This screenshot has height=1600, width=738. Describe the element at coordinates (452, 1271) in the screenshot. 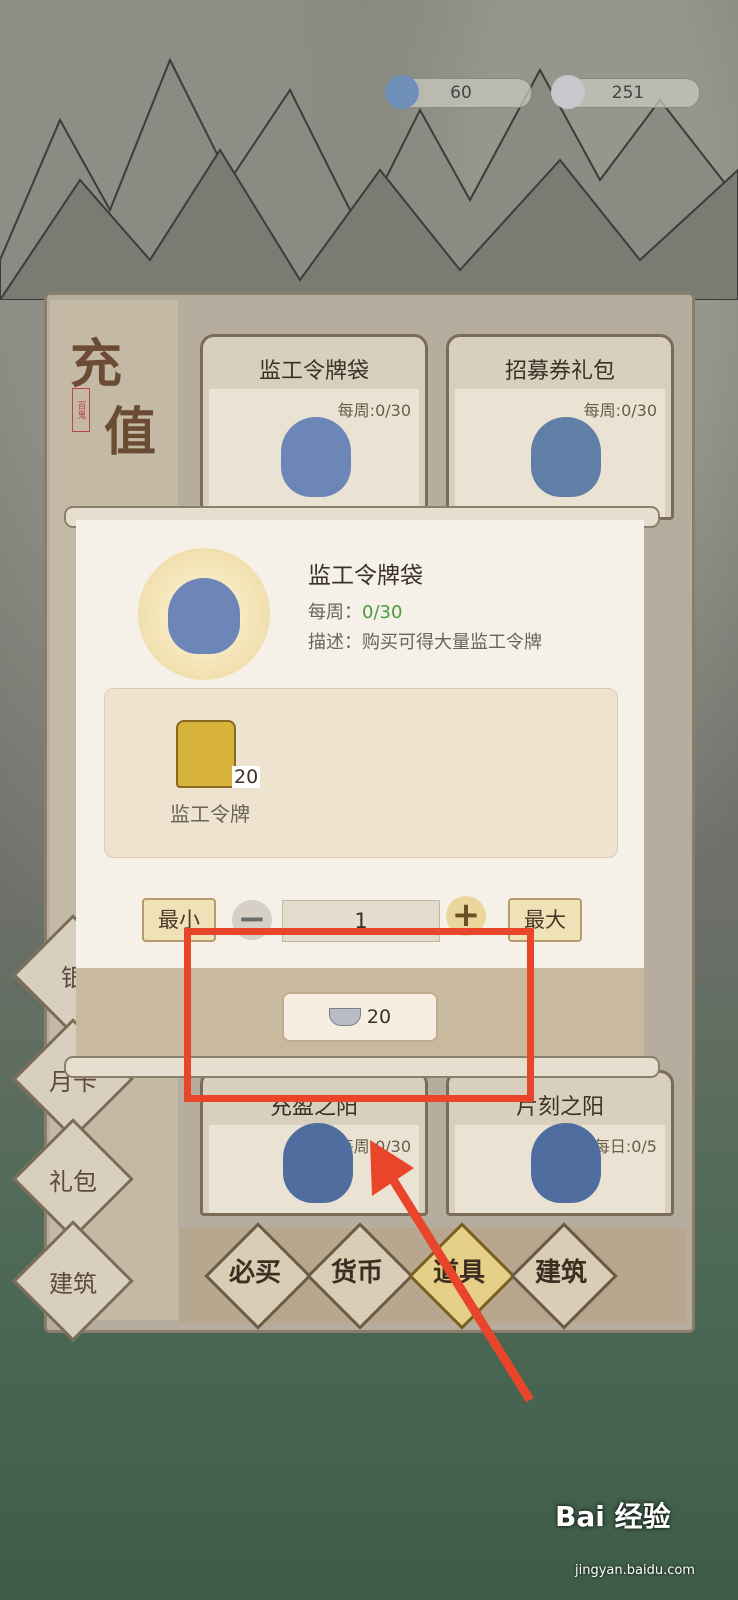

I see `annotation-arrow` at that location.